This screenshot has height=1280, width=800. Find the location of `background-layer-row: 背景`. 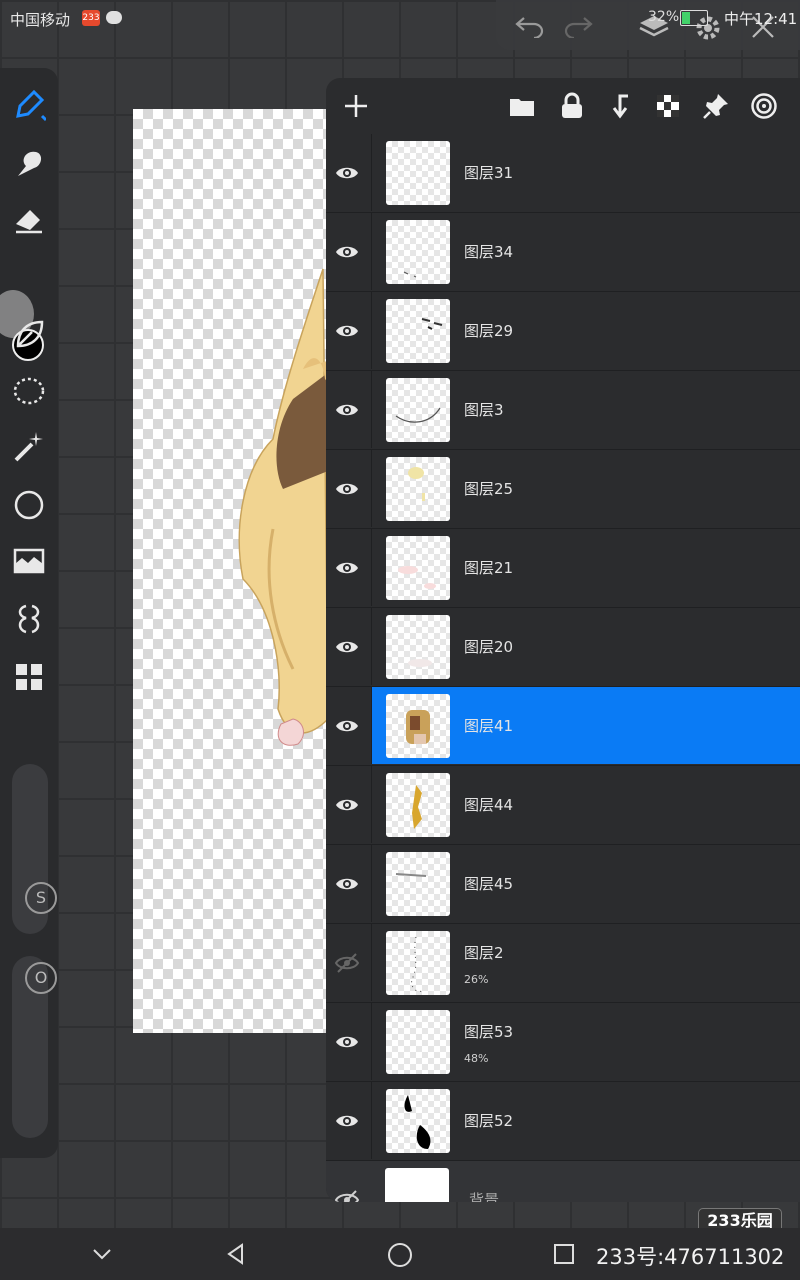

background-layer-row: 背景 is located at coordinates (563, 1181).